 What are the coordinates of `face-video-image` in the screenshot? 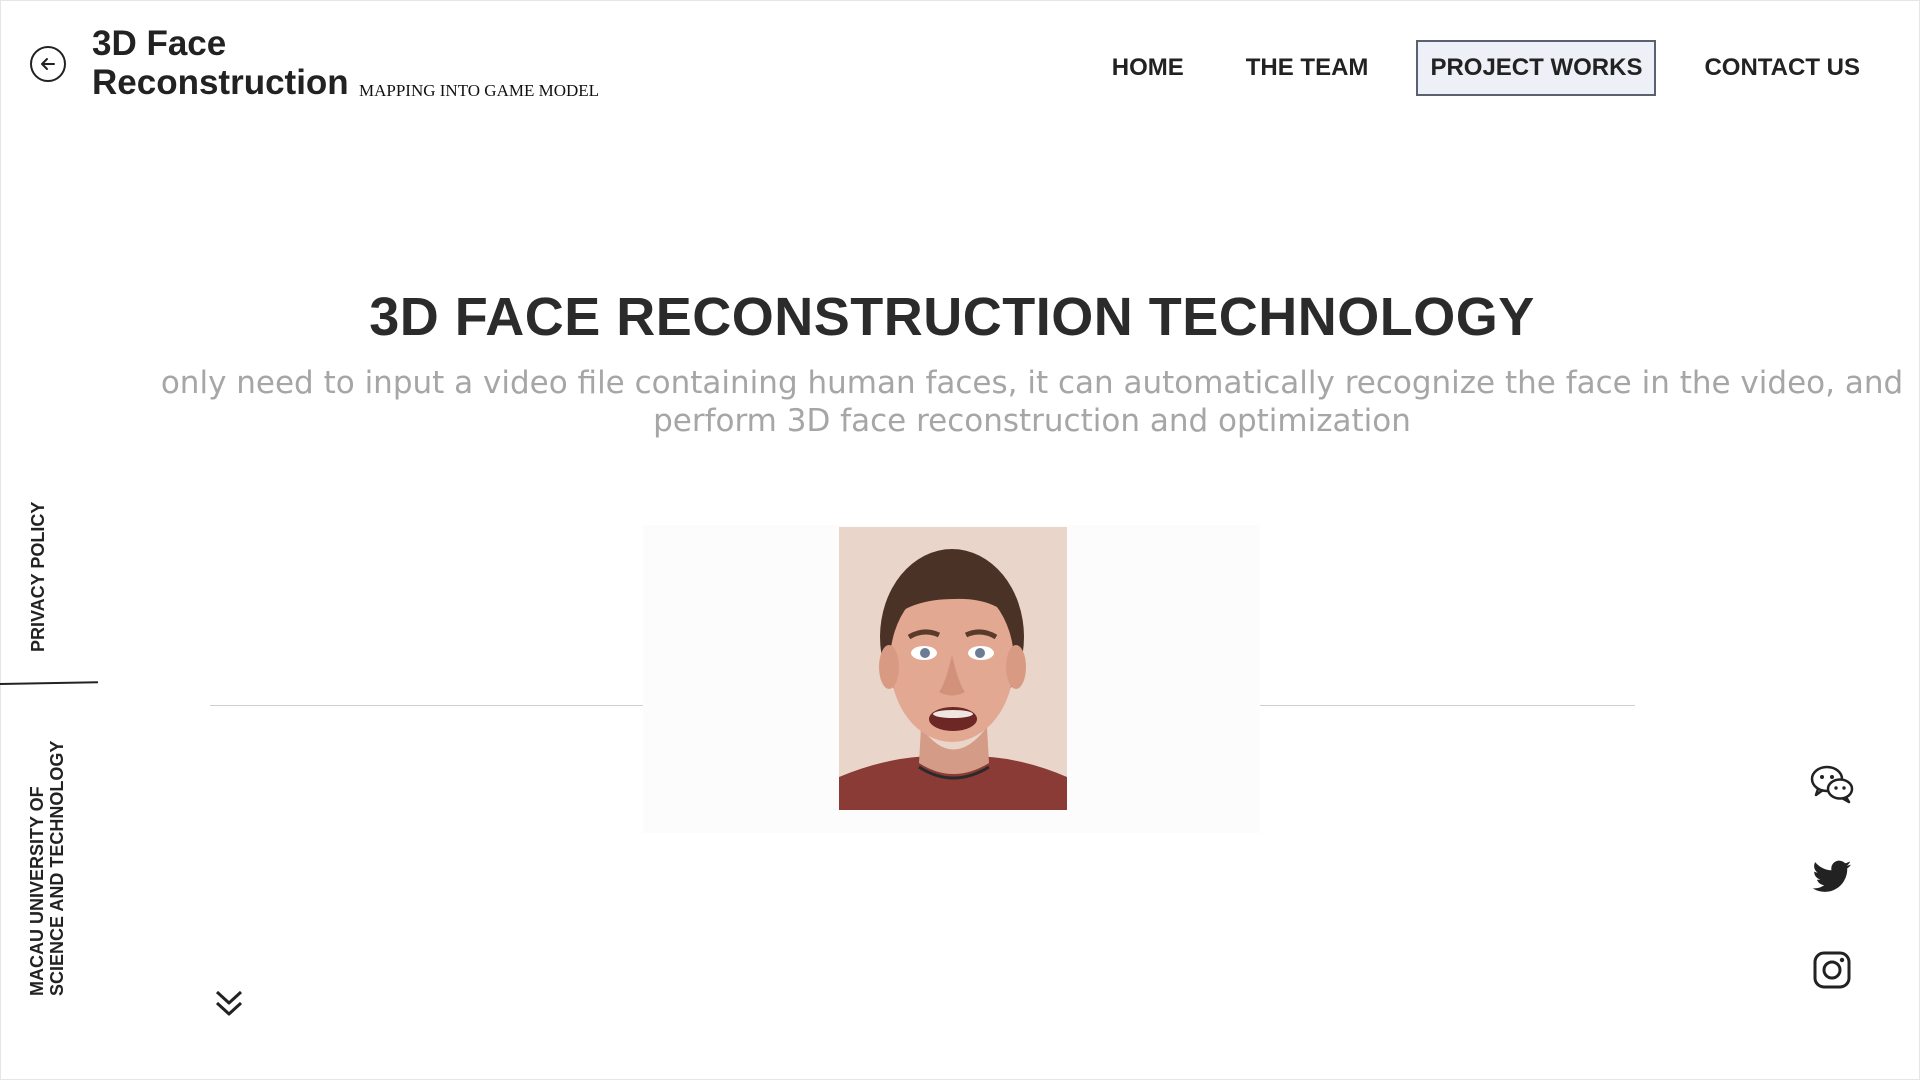 It's located at (953, 668).